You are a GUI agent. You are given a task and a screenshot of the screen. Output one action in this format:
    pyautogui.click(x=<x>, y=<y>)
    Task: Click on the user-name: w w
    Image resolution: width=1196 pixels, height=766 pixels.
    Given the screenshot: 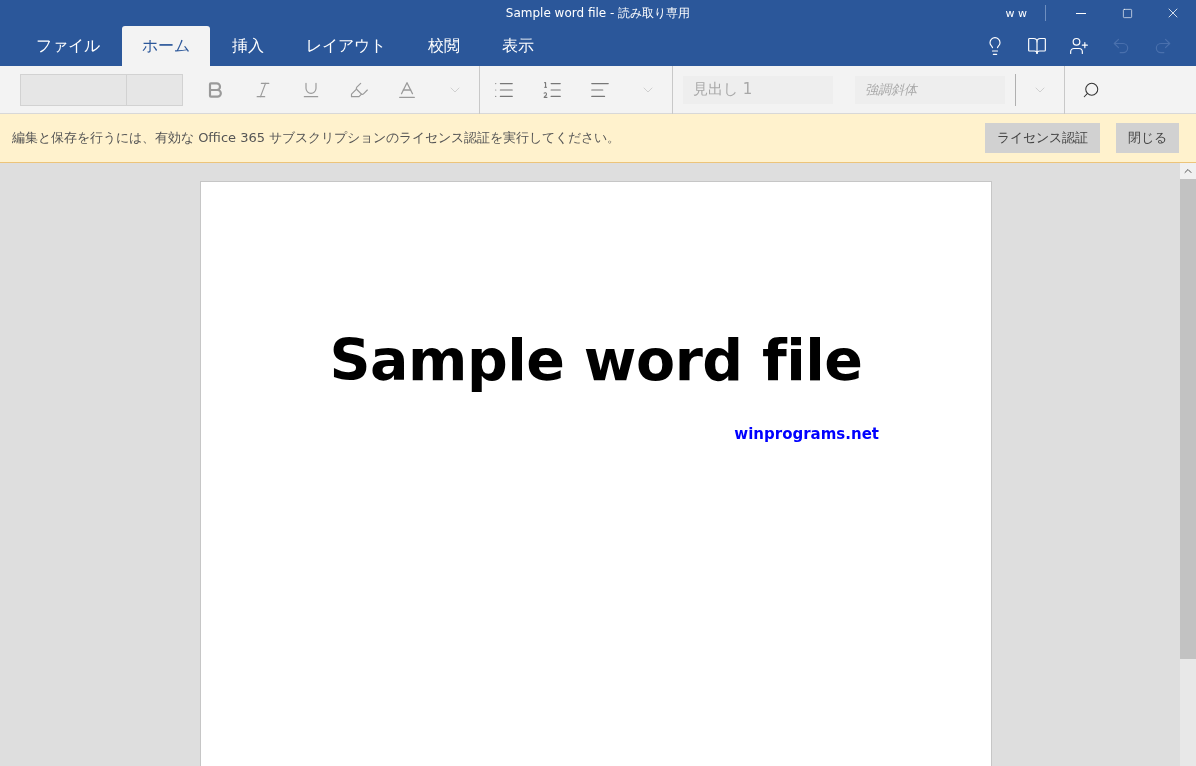 What is the action you would take?
    pyautogui.click(x=1016, y=13)
    